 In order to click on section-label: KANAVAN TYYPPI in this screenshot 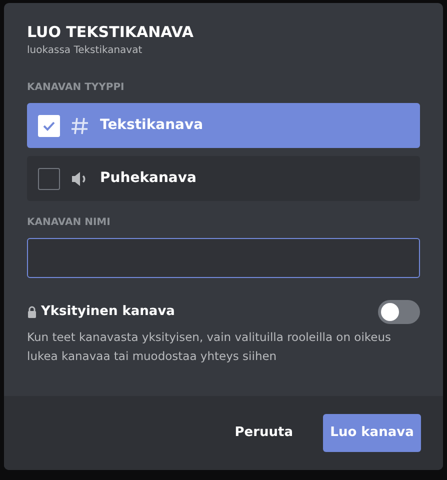, I will do `click(76, 88)`.